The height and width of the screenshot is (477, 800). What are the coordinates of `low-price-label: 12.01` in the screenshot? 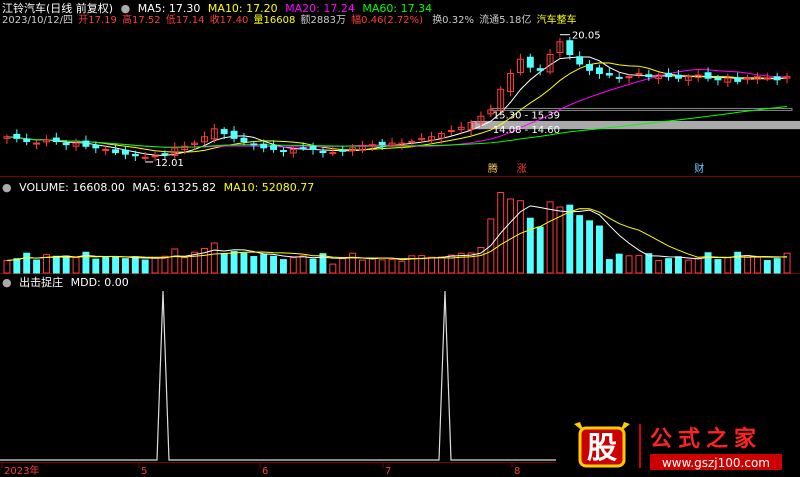 It's located at (169, 163).